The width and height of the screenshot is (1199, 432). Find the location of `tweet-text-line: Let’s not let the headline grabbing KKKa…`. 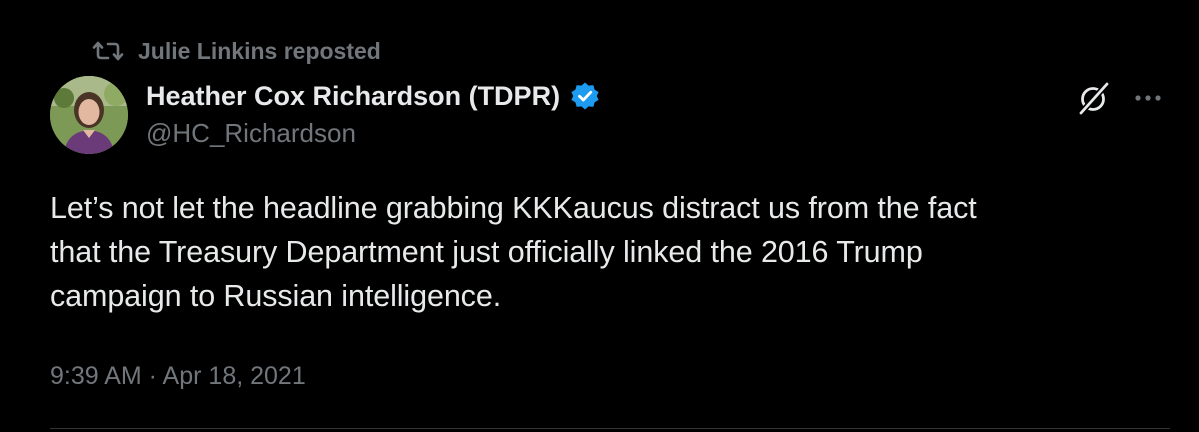

tweet-text-line: Let’s not let the headline grabbing KKKa… is located at coordinates (513, 208).